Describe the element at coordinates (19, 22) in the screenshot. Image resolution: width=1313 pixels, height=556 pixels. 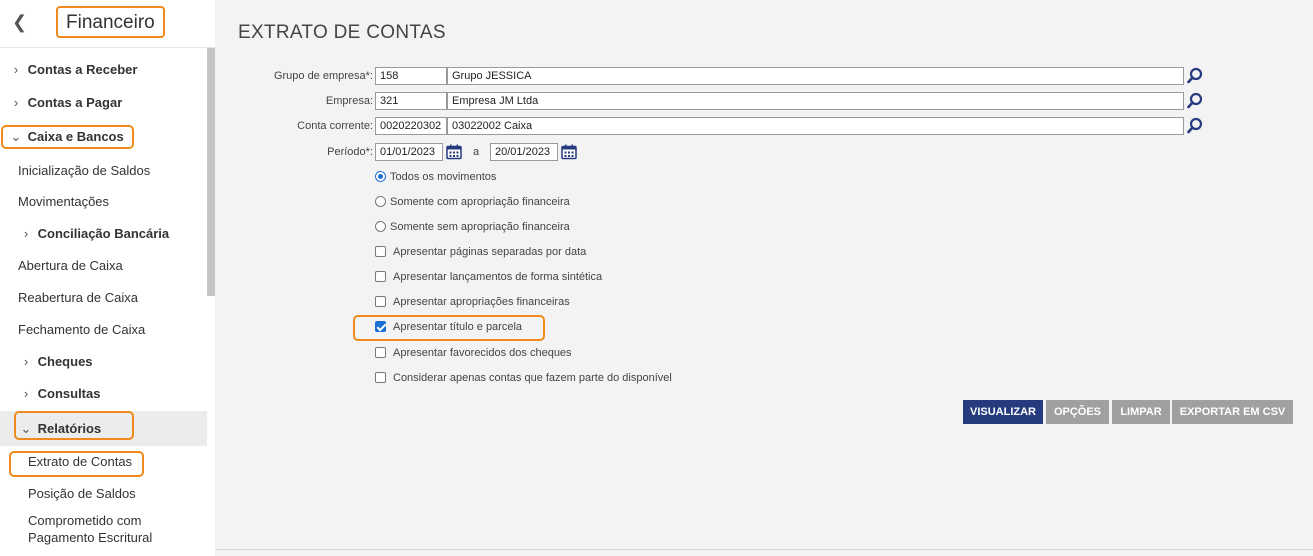
I see `back-arrow-icon: ❮` at that location.